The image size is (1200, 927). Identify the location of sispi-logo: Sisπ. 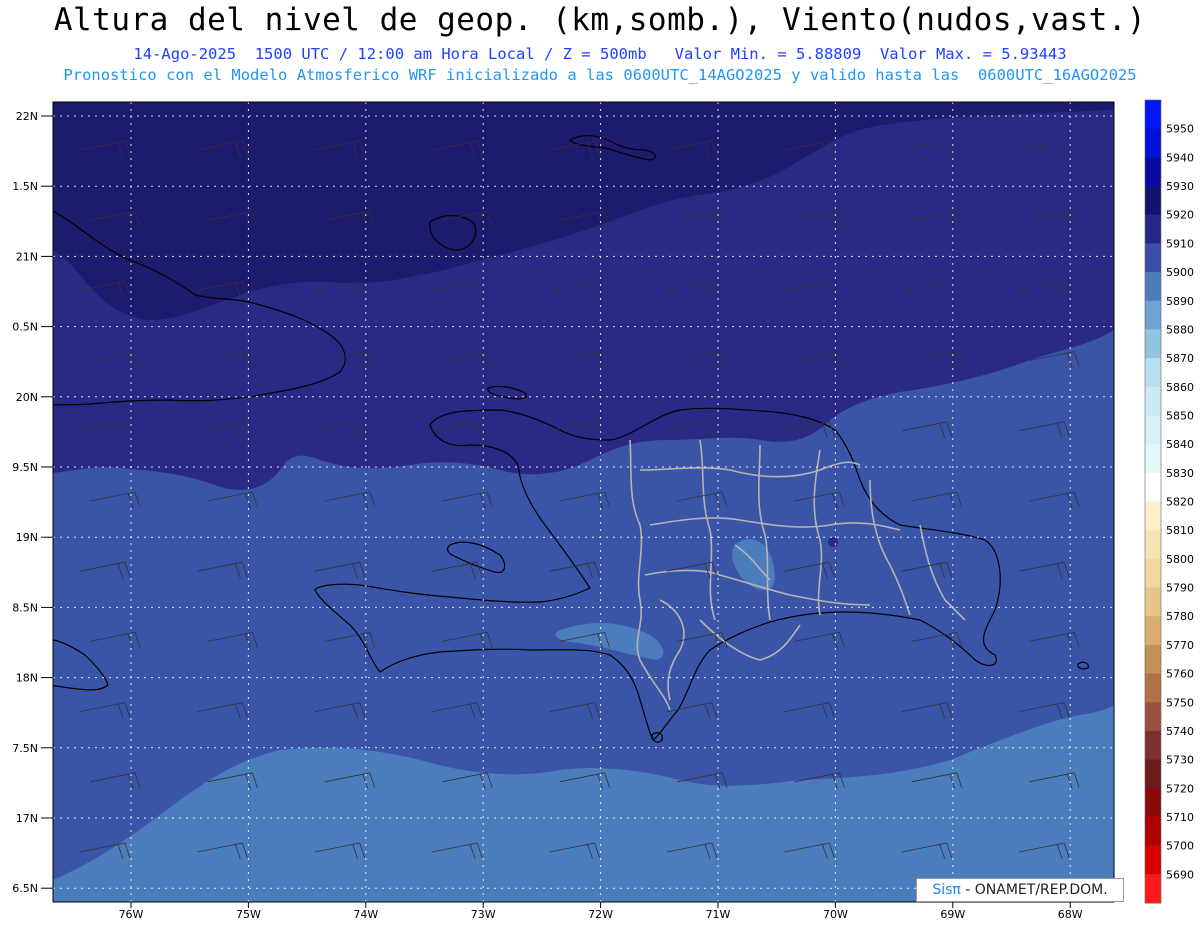
(946, 890).